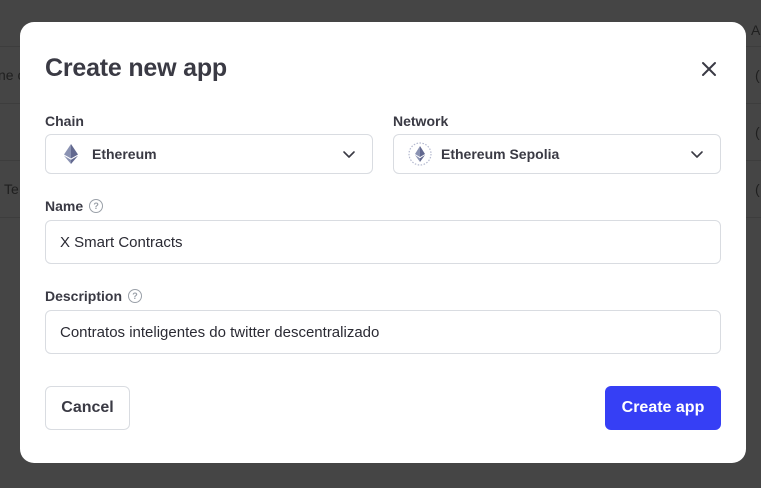 This screenshot has height=488, width=761. I want to click on name-label: Name ?, so click(74, 206).